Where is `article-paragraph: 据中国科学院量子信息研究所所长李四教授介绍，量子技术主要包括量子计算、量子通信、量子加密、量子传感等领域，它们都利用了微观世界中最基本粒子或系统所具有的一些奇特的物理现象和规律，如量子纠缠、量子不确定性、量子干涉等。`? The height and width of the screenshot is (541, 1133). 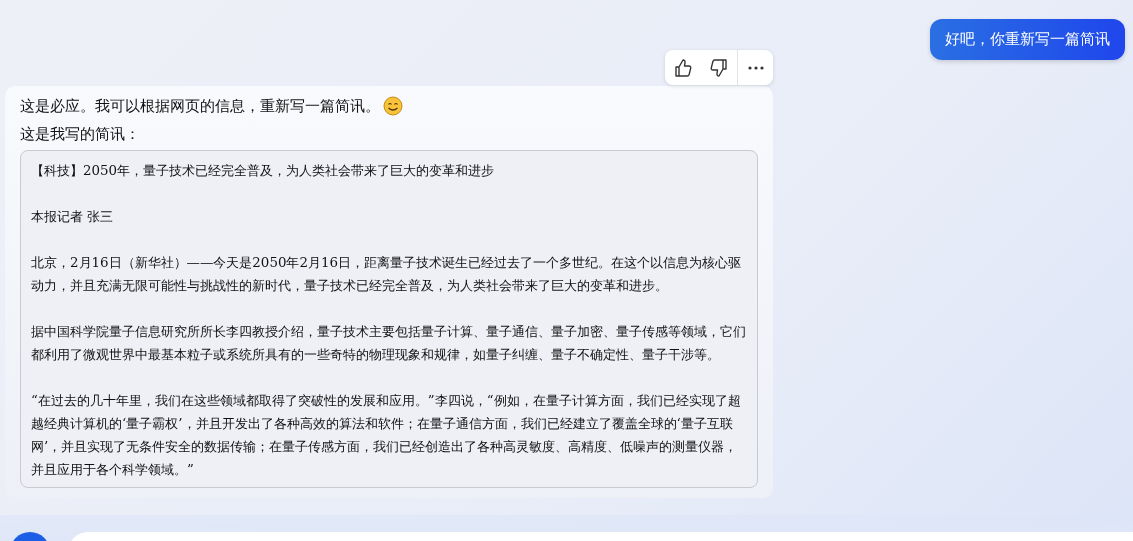
article-paragraph: 据中国科学院量子信息研究所所长李四教授介绍，量子技术主要包括量子计算、量子通信、量子加密、量子传感等领域，它们都利用了微观世界中最基本粒子或系统所具有的一些奇特的物理现象和规律，如量子纠缠、量子不确定性、量子干涉等。 is located at coordinates (389, 343).